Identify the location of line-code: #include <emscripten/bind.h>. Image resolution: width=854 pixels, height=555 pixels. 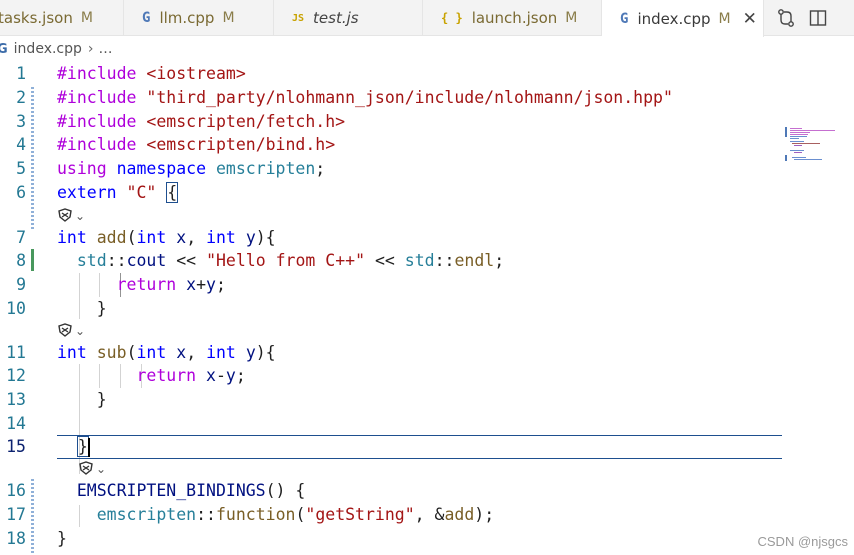
(196, 144).